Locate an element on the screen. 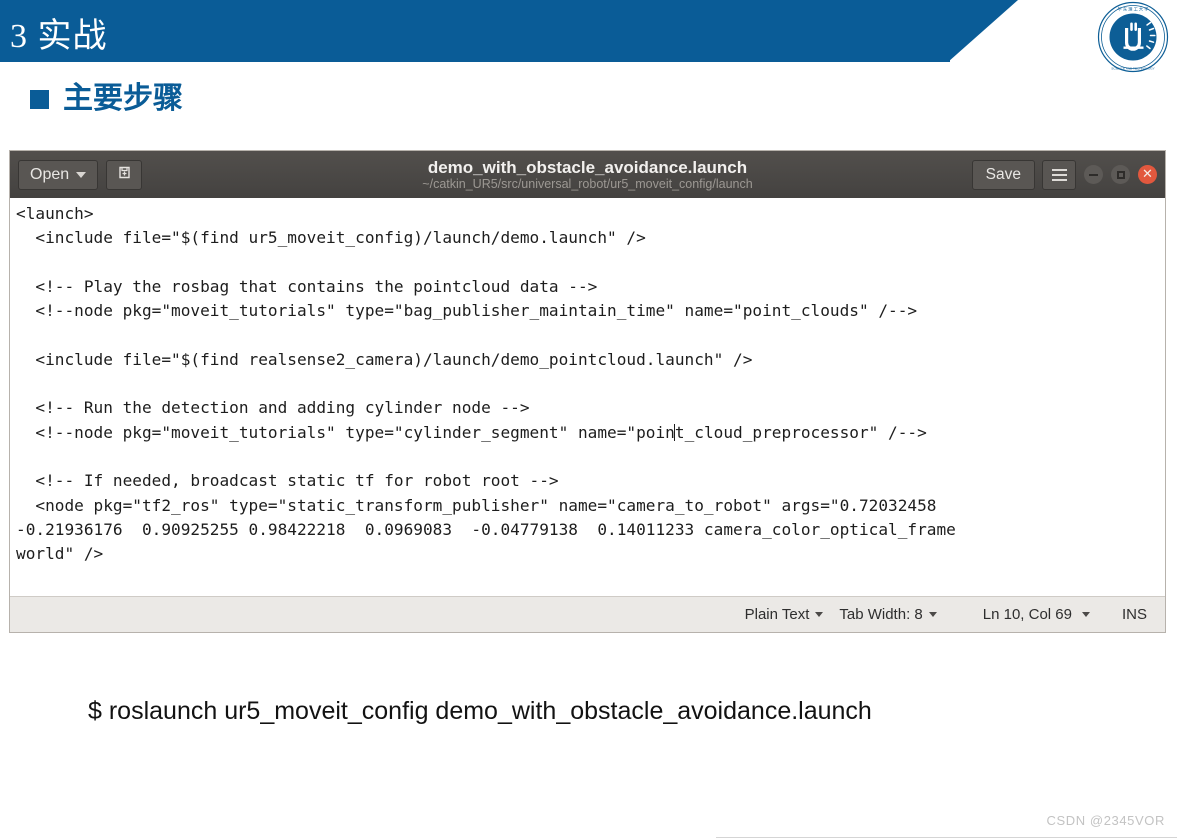  page-title: 3 实战 is located at coordinates (59, 36).